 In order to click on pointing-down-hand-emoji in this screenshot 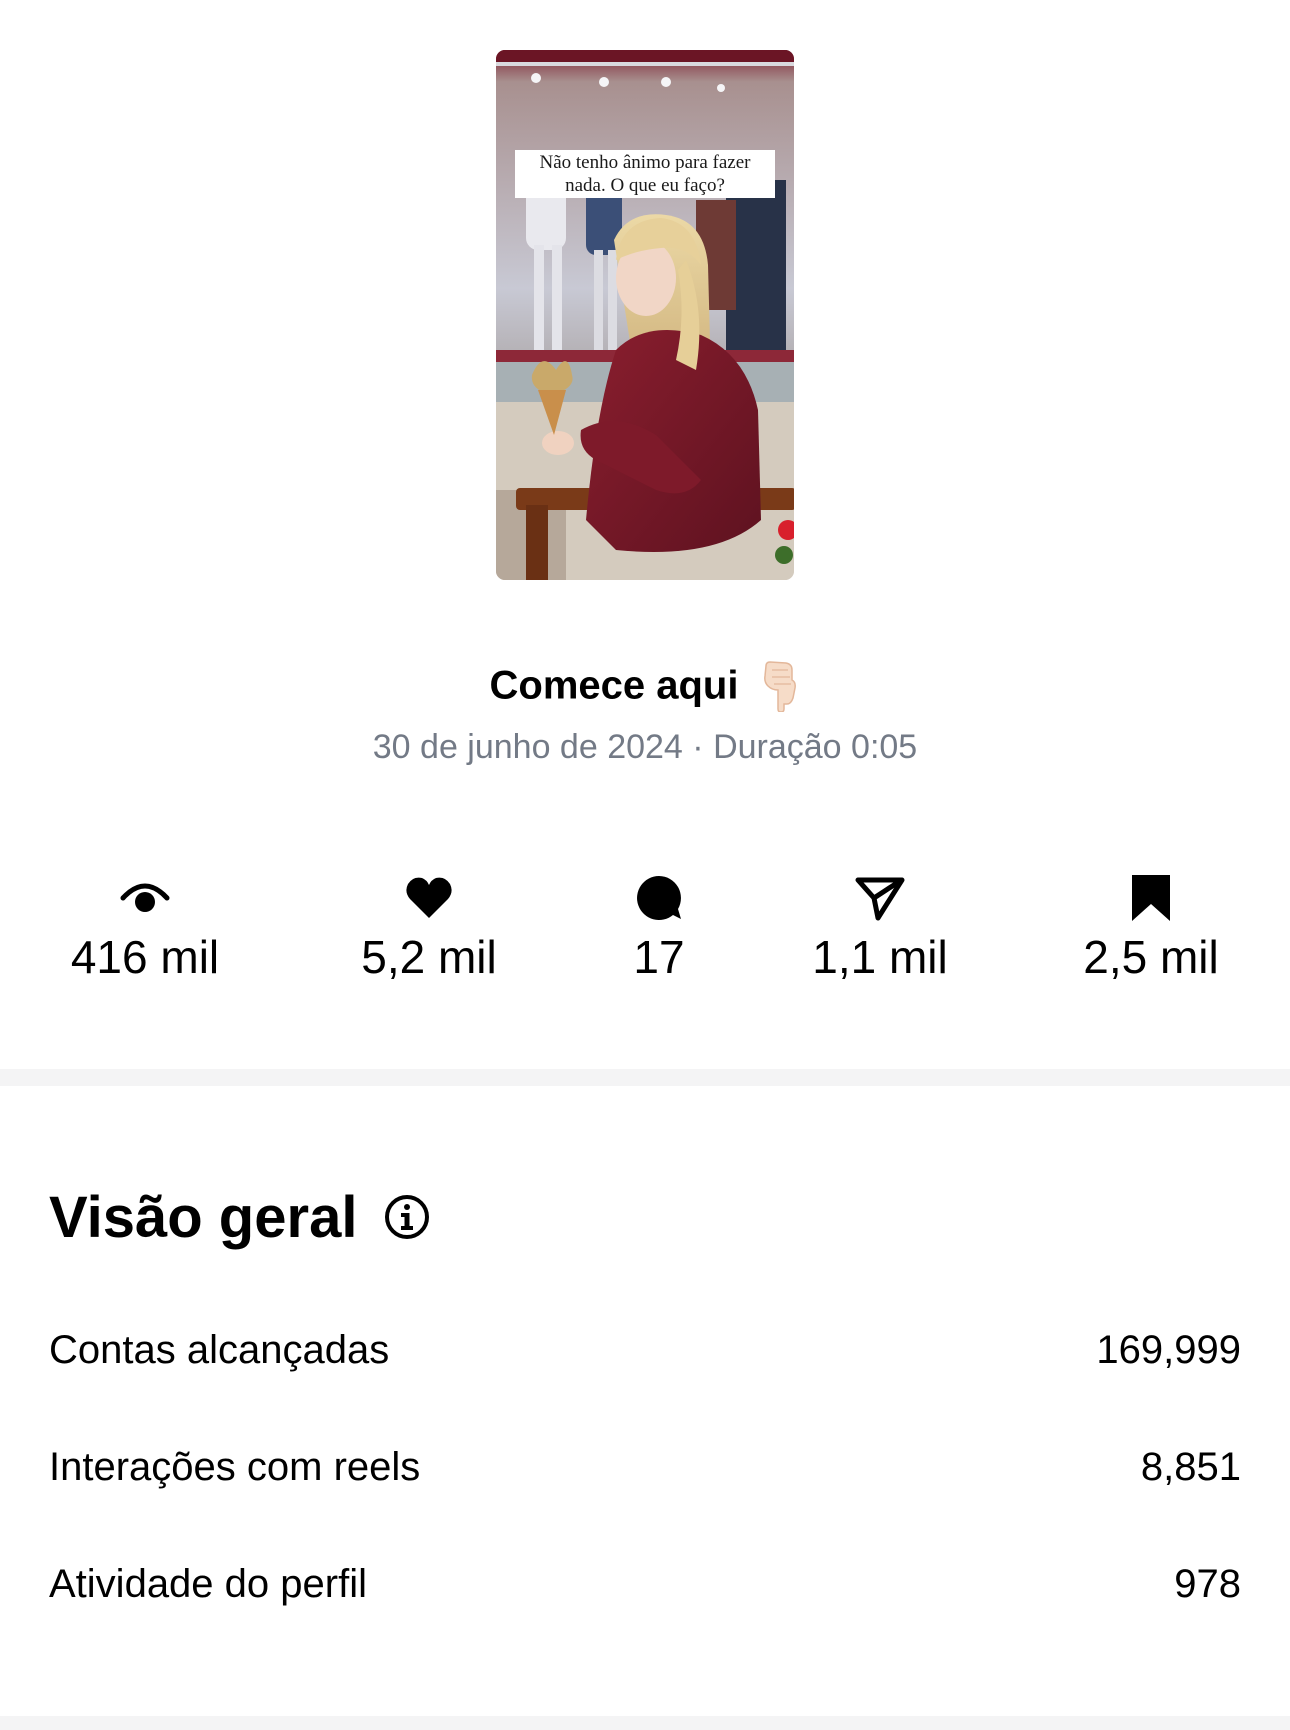, I will do `click(780, 686)`.